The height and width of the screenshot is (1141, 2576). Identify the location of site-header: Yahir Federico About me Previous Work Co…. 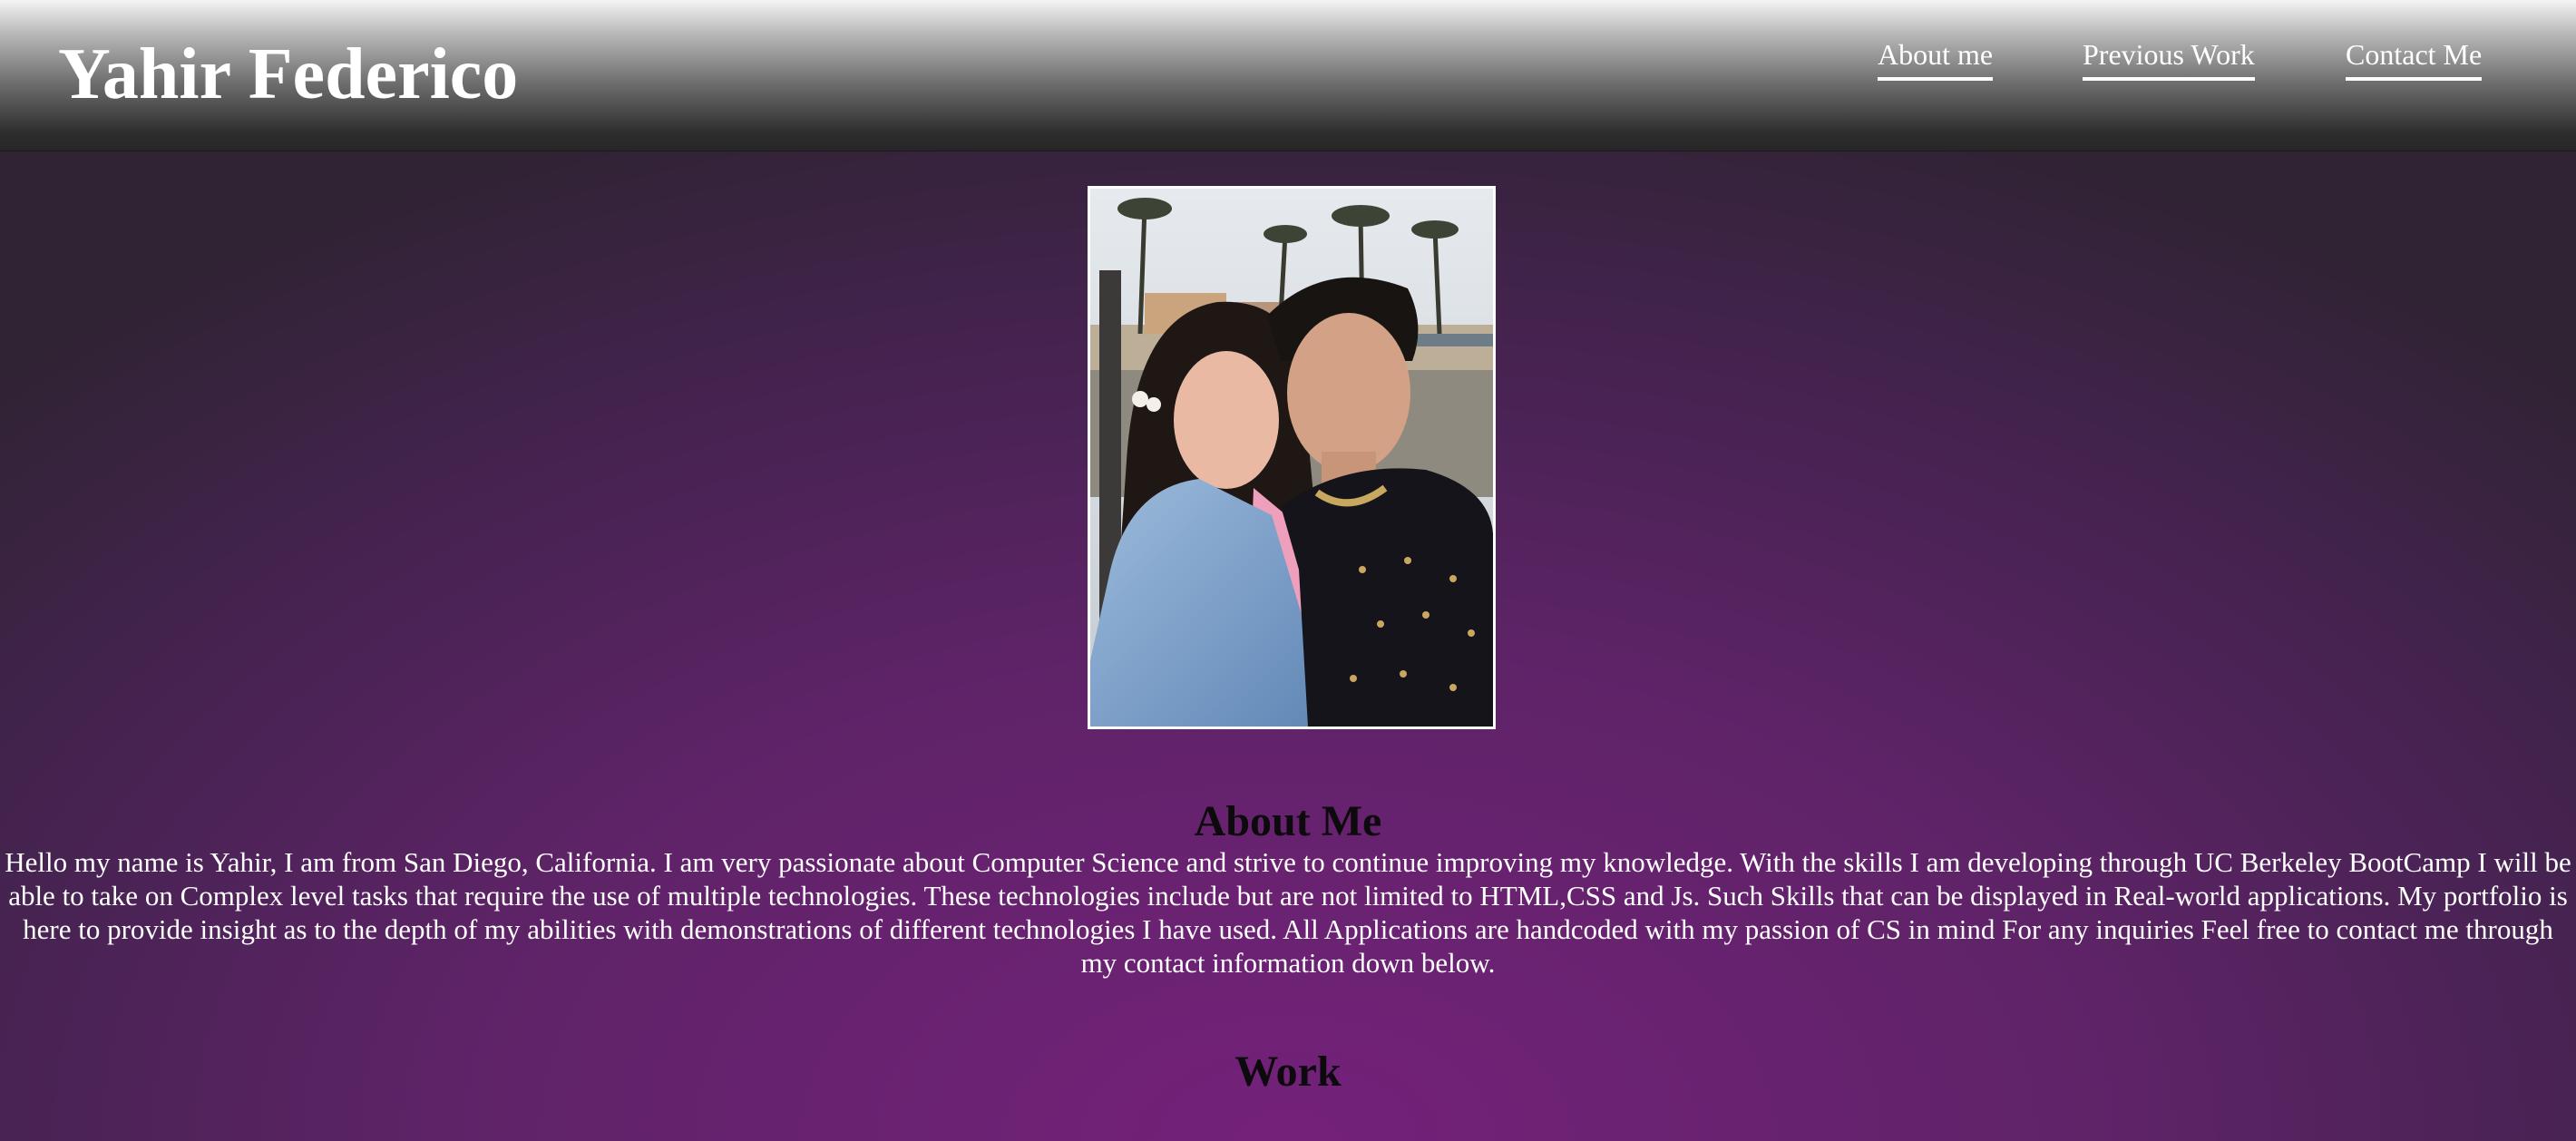
(1288, 75).